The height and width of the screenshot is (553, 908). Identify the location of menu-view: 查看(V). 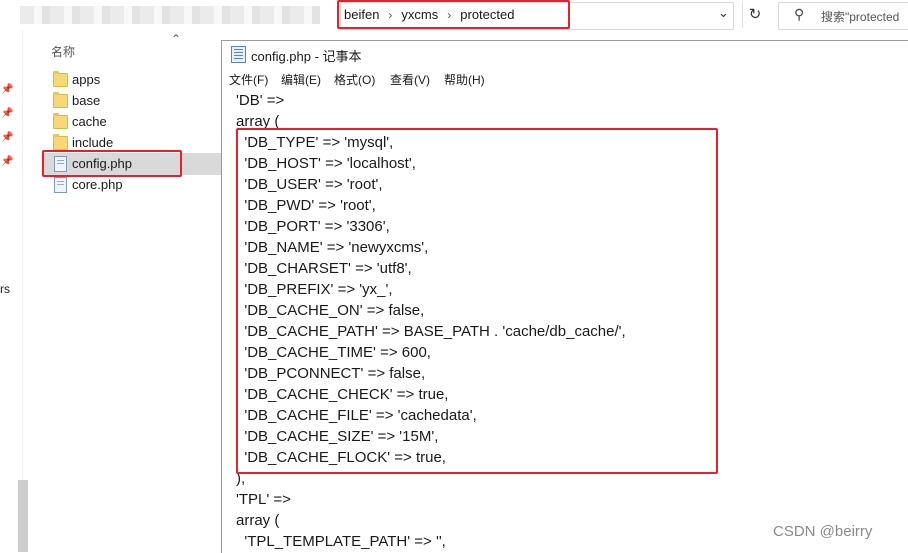
(410, 79).